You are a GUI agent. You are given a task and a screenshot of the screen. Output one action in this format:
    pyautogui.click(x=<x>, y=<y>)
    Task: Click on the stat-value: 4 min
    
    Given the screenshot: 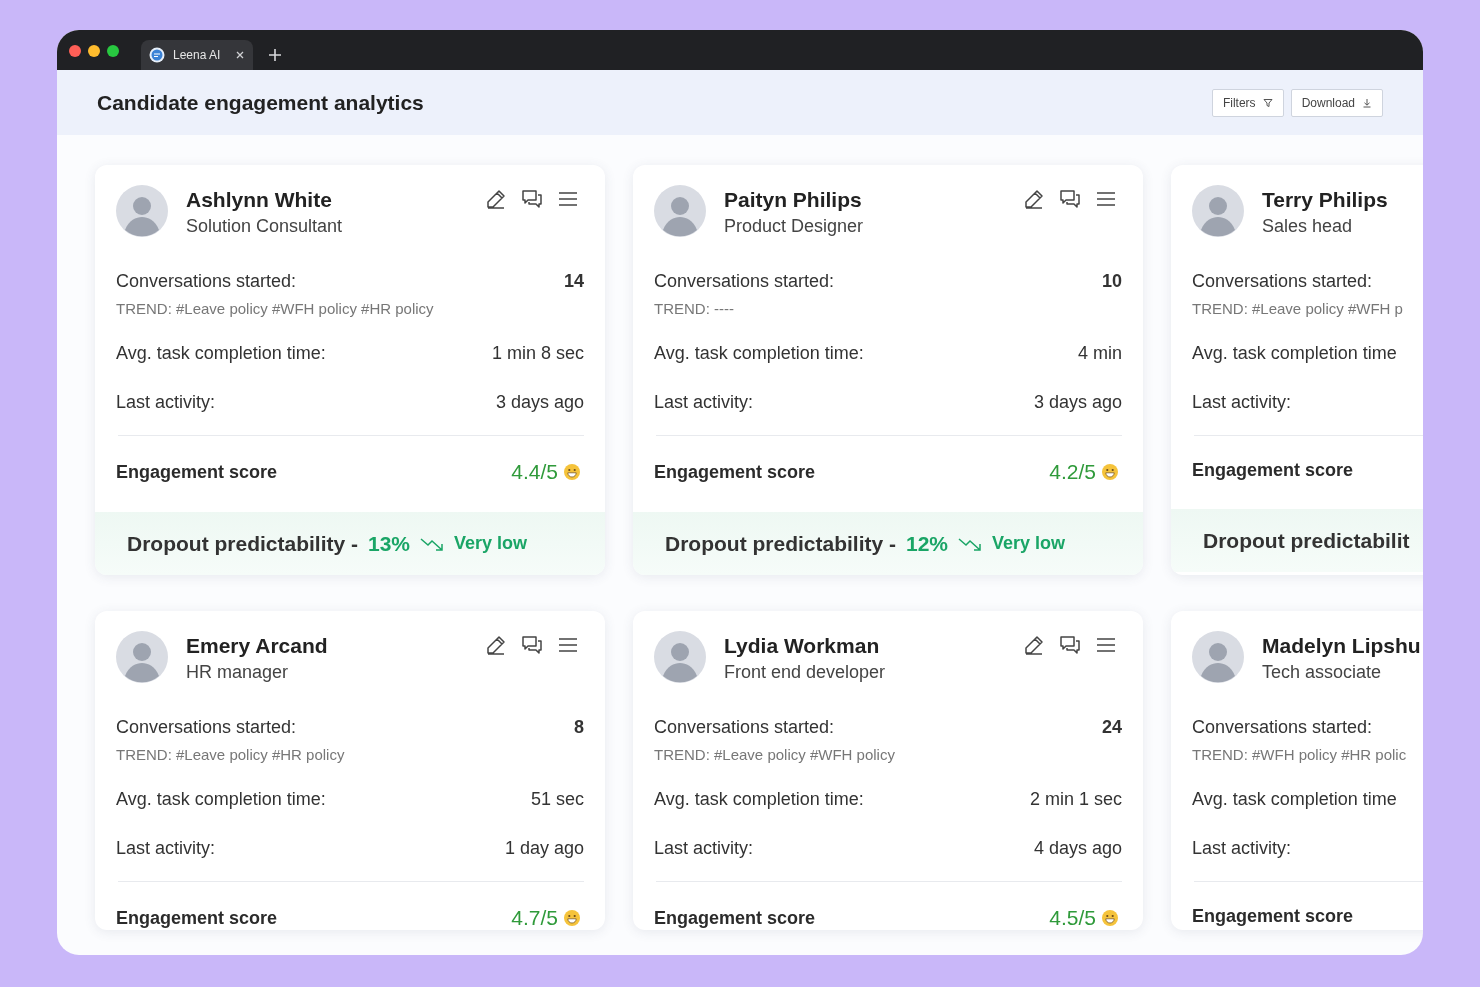 What is the action you would take?
    pyautogui.click(x=1100, y=353)
    